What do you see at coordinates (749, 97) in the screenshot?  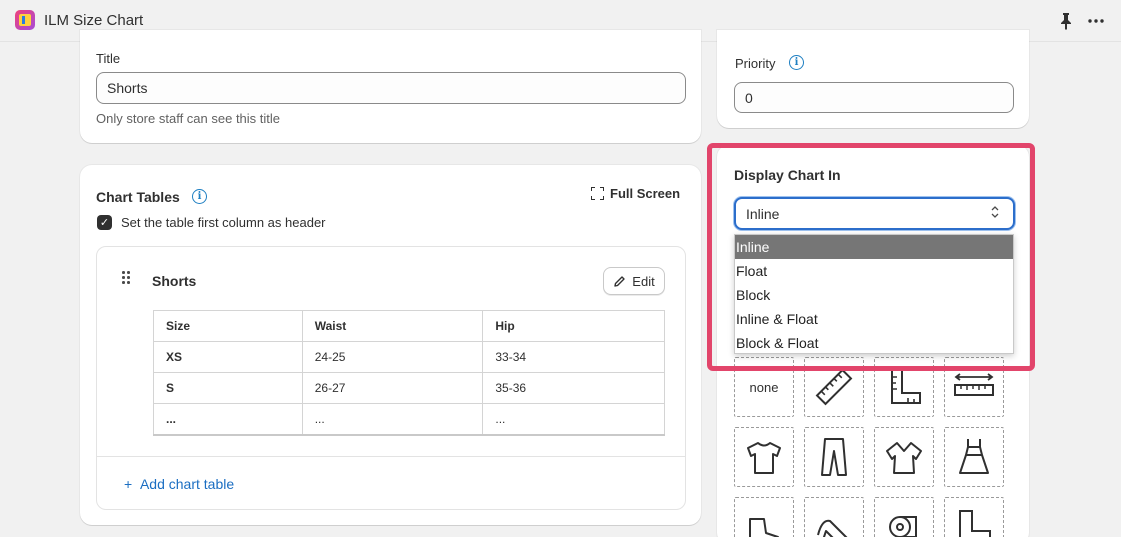 I see `priority-input-value: 0` at bounding box center [749, 97].